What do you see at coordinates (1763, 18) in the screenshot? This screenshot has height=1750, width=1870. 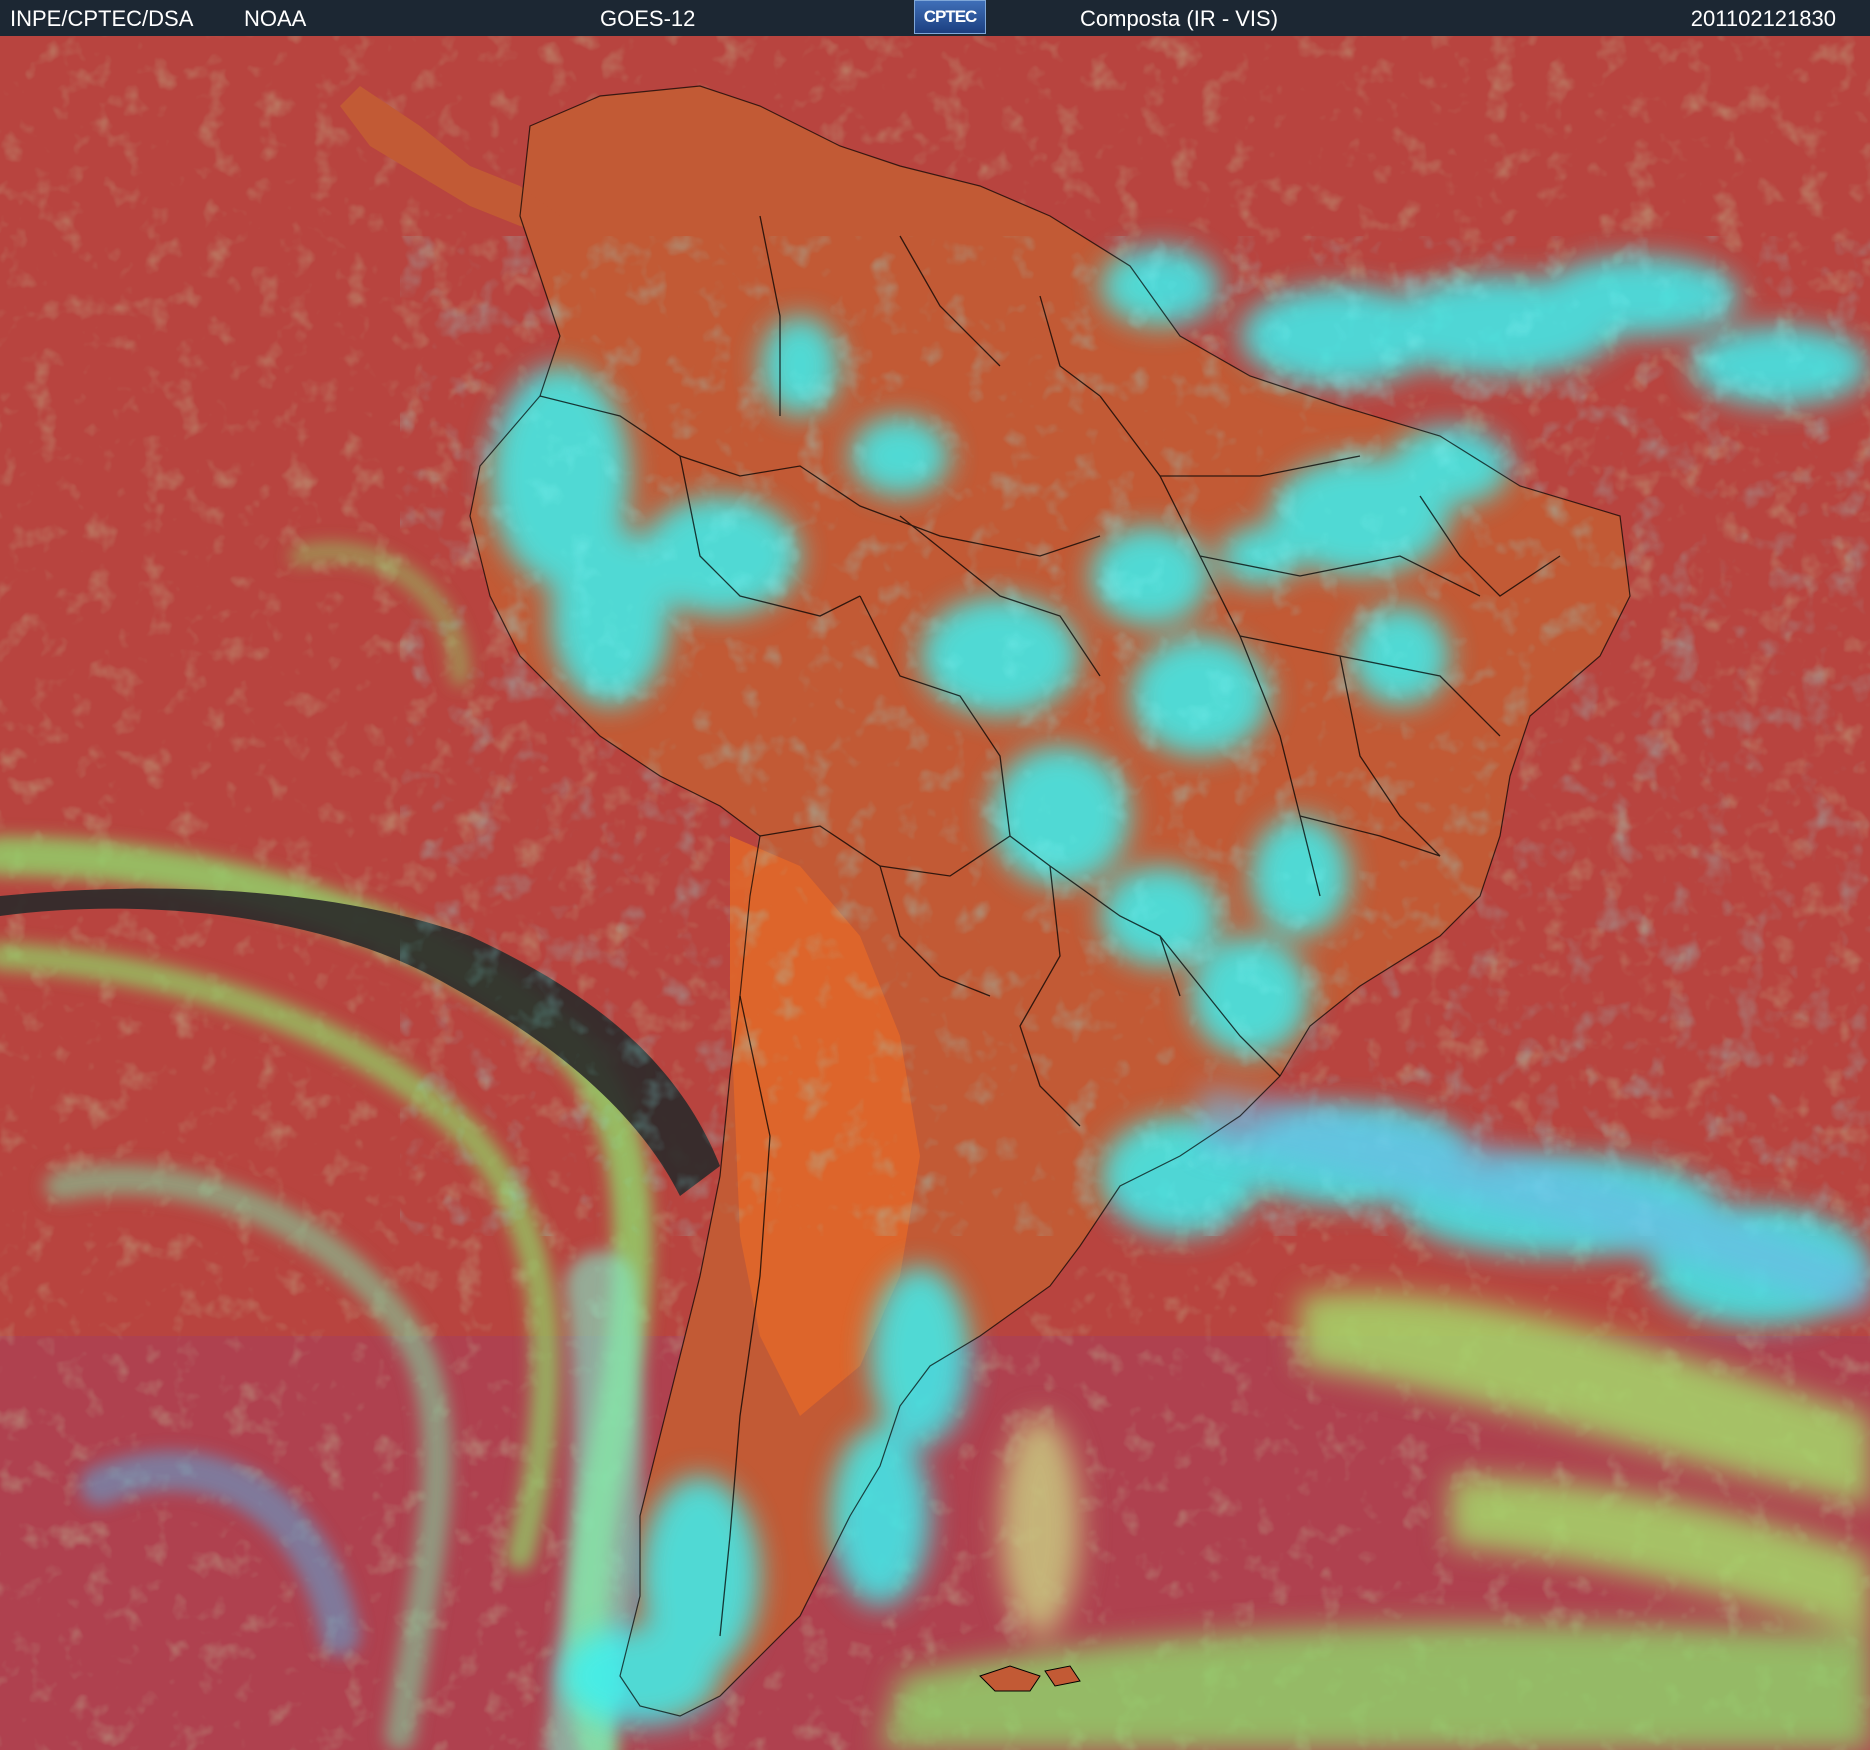 I see `timestamp-label: 201102121830` at bounding box center [1763, 18].